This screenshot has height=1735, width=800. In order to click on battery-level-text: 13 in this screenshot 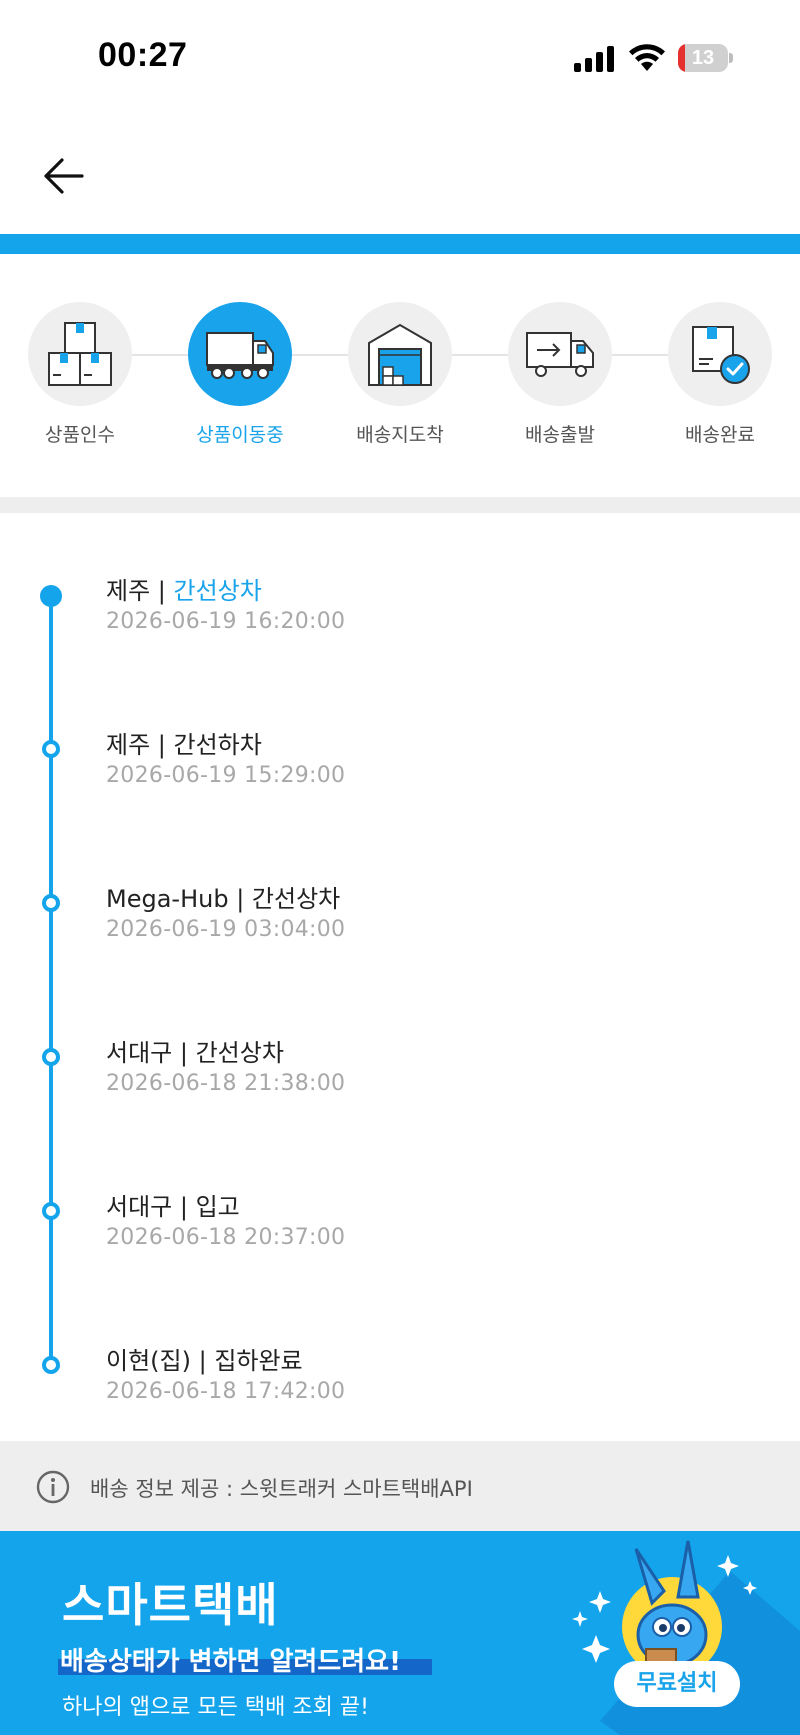, I will do `click(703, 58)`.